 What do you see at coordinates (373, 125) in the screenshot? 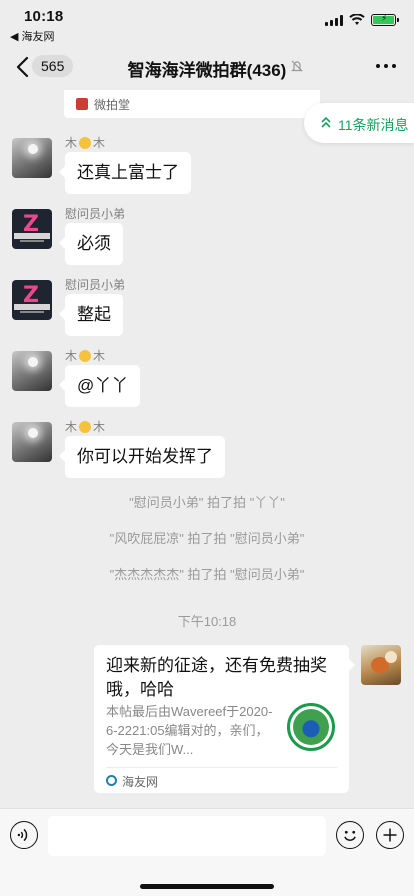
I see `new-messages-label: 11条新消息` at bounding box center [373, 125].